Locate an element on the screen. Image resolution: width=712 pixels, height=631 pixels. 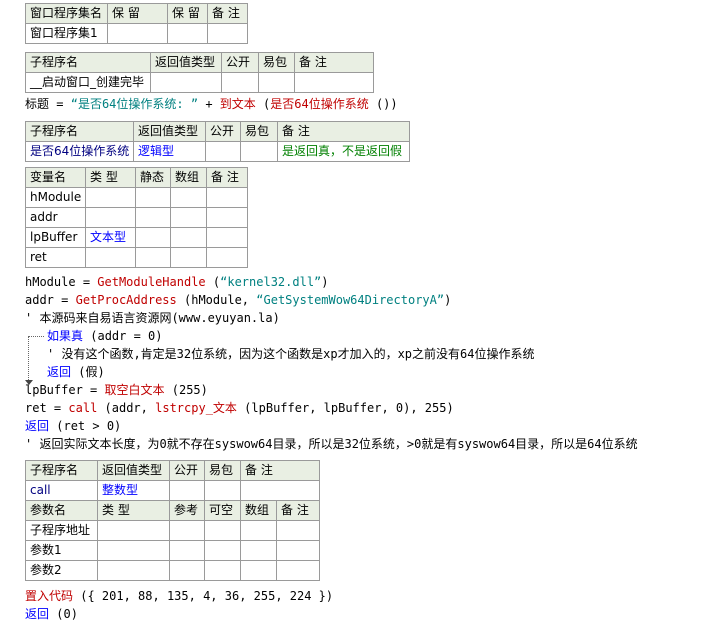
code-line-title: 标题 = “是否64位操作系统: ” + 到文本 (是否64位操作系统 ()) is located at coordinates (211, 104).